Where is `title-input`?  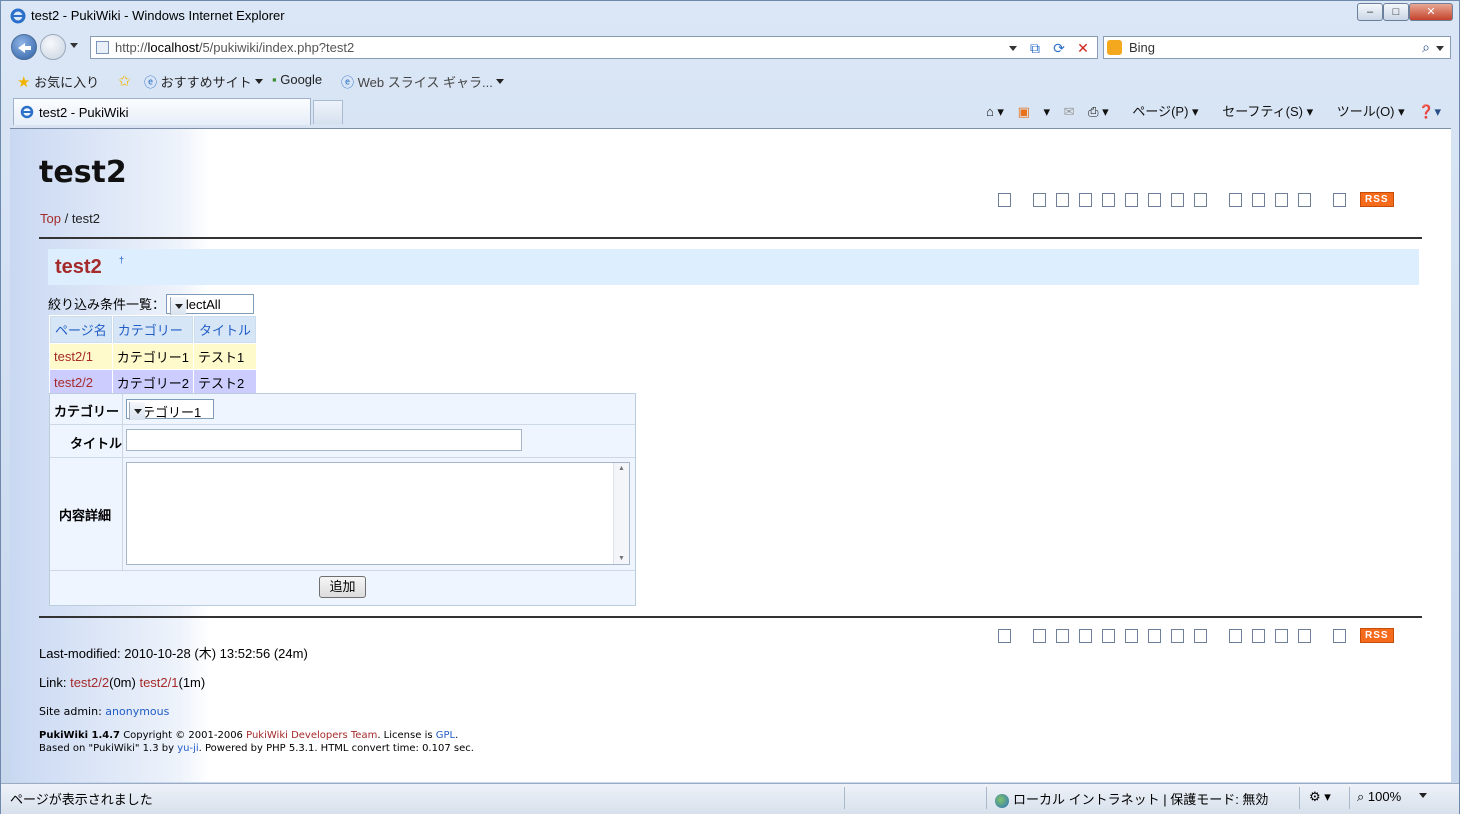 title-input is located at coordinates (324, 440).